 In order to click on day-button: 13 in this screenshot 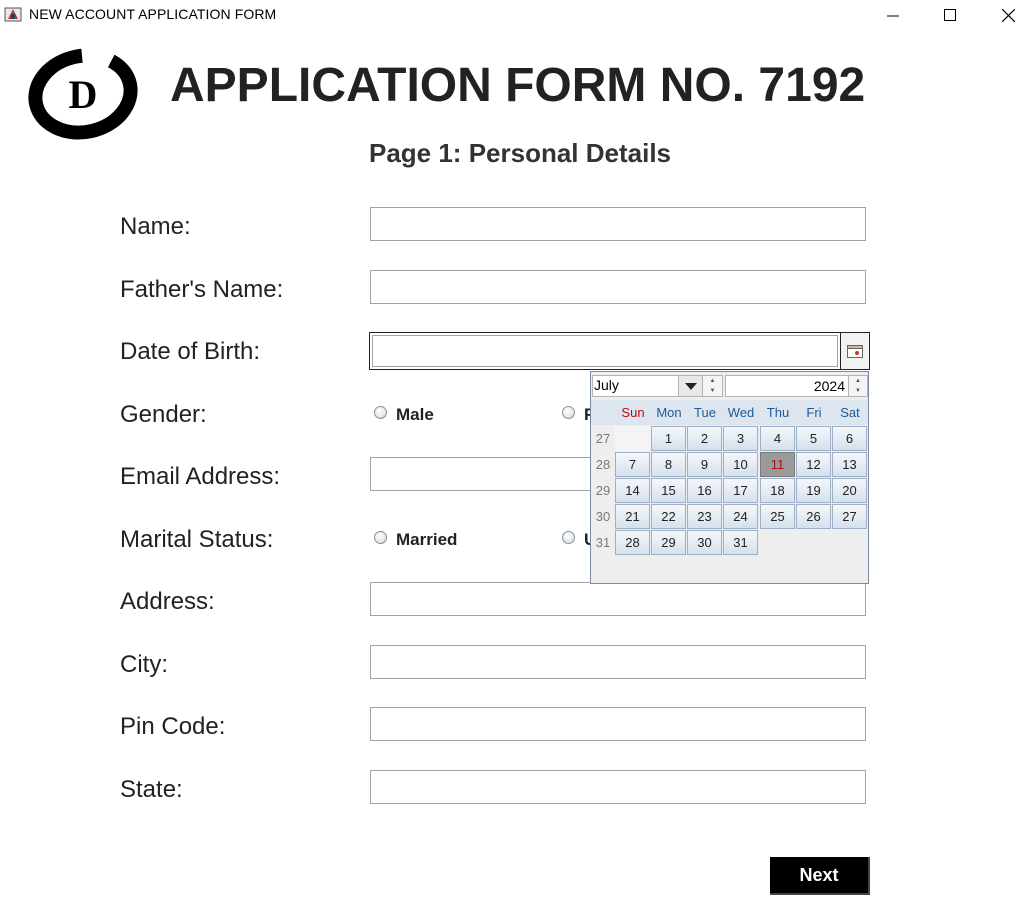, I will do `click(849, 464)`.